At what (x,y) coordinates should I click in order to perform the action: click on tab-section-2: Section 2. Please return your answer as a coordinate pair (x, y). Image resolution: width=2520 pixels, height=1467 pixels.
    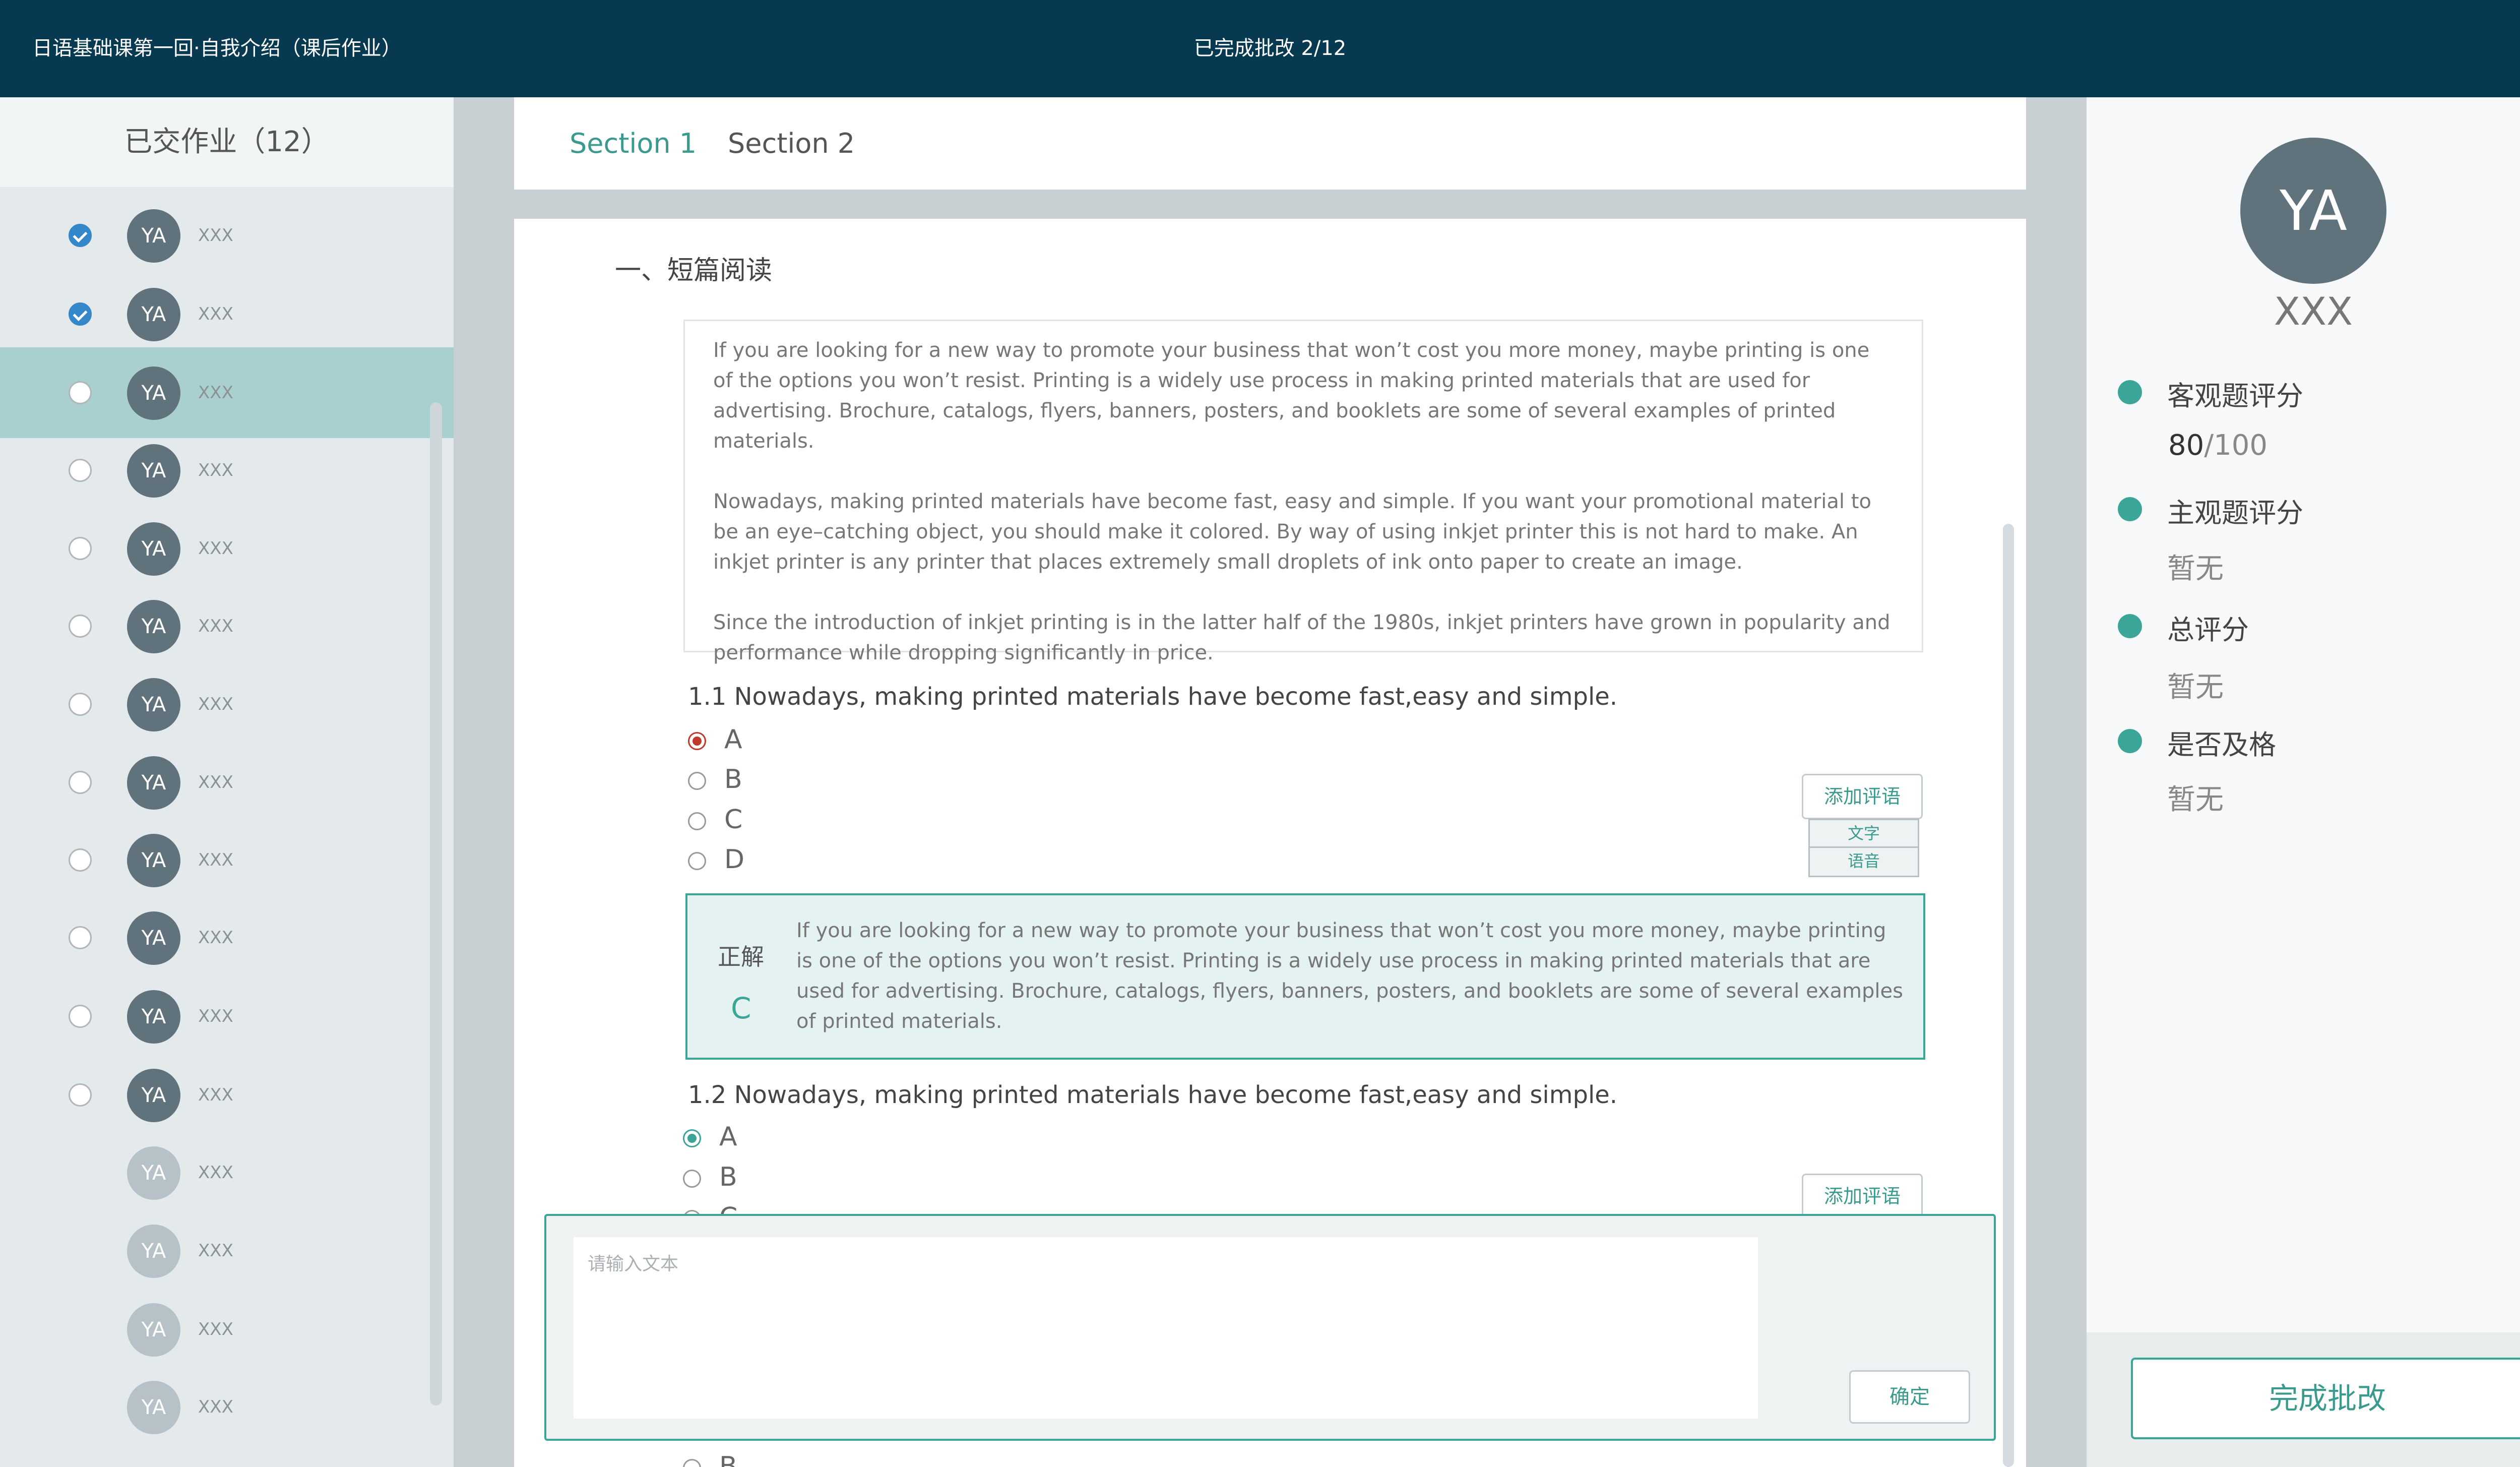
    Looking at the image, I should click on (791, 143).